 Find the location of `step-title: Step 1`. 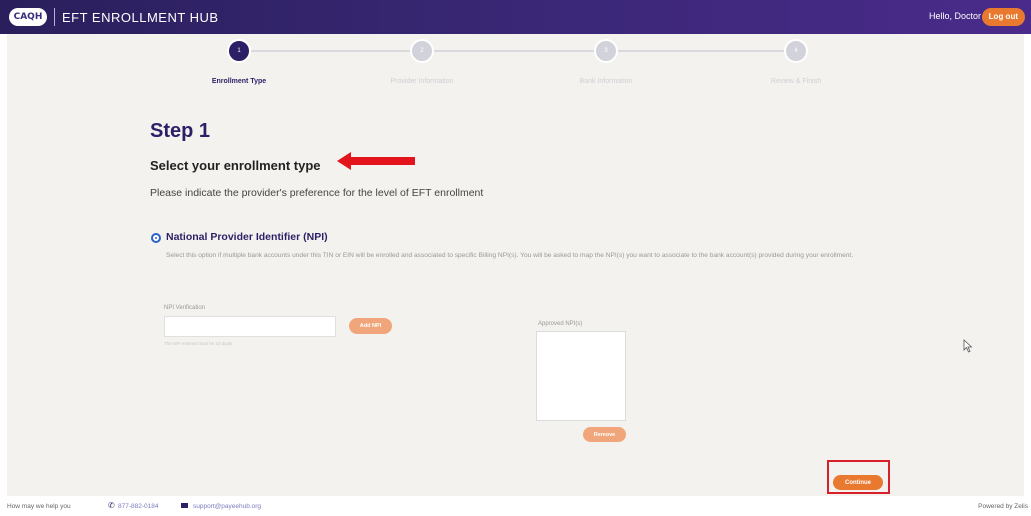

step-title: Step 1 is located at coordinates (180, 131).